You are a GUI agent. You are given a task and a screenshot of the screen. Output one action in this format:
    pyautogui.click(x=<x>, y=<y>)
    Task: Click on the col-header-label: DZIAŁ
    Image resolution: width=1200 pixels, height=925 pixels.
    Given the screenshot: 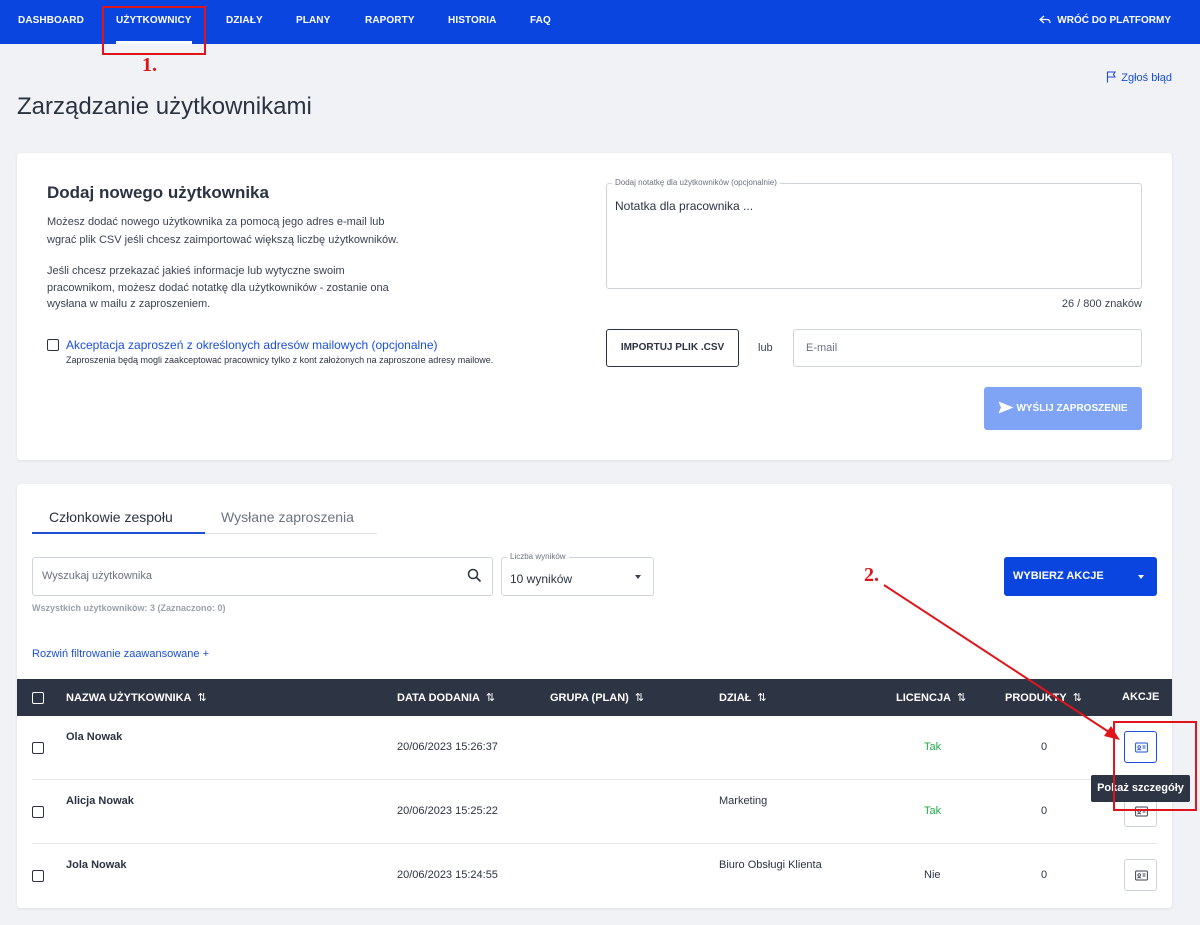 What is the action you would take?
    pyautogui.click(x=735, y=698)
    